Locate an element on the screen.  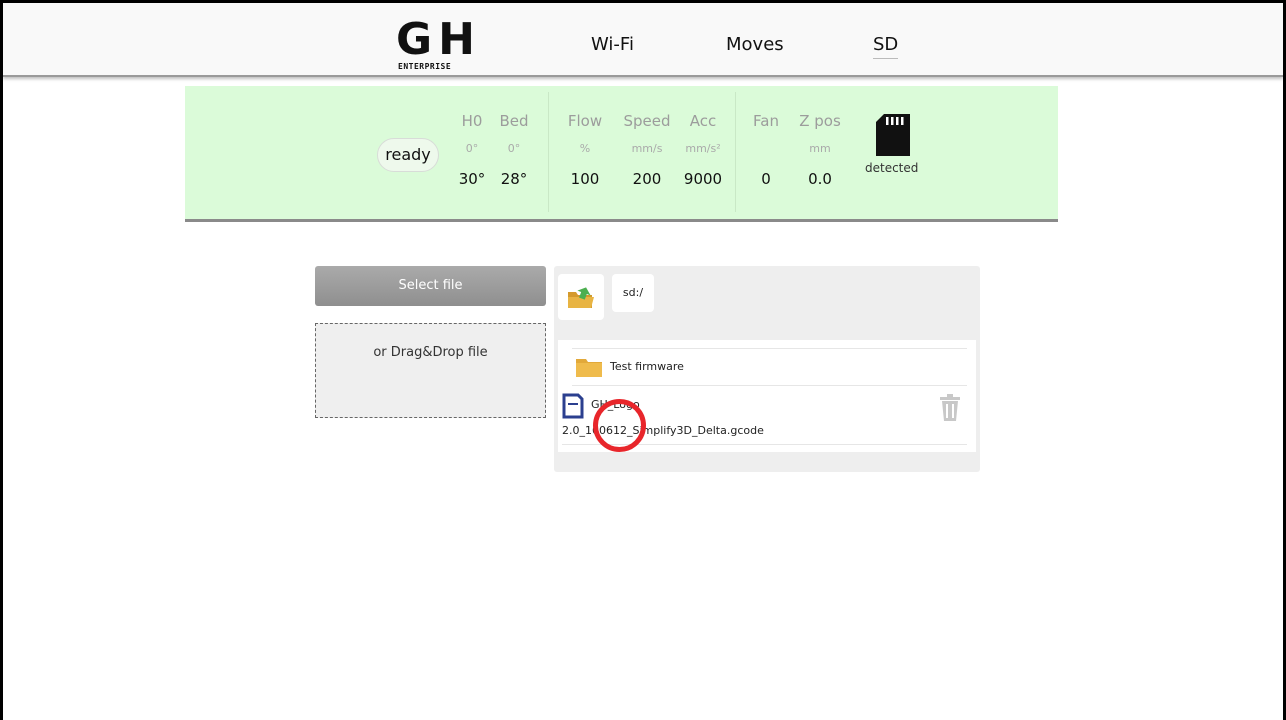
speed-unit: mm/s is located at coordinates (647, 148).